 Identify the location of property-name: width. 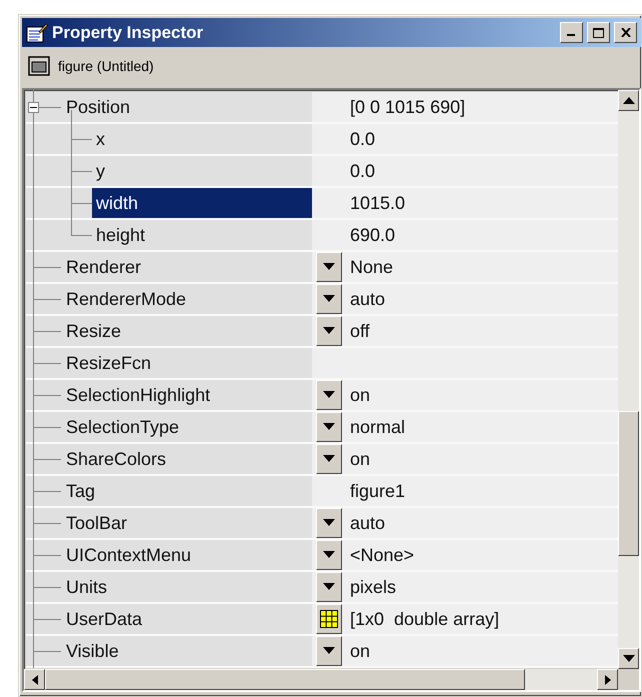
(202, 203).